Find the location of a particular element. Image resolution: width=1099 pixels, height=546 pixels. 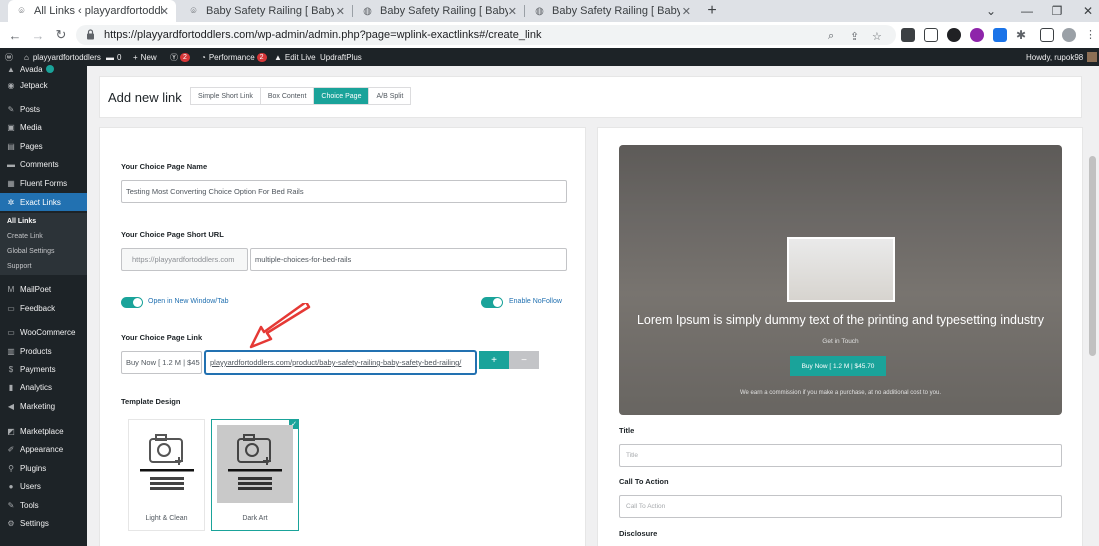

sidebar-item-settings: ⚙ Settings is located at coordinates (43, 523).